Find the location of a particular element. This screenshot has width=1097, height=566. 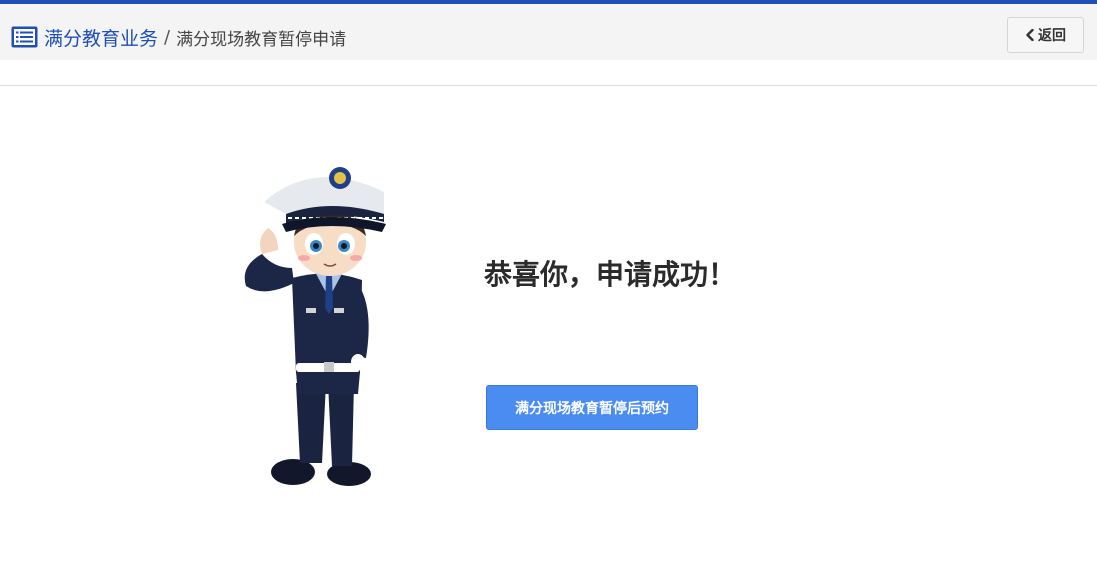

back-button: 返回 is located at coordinates (1045, 35).